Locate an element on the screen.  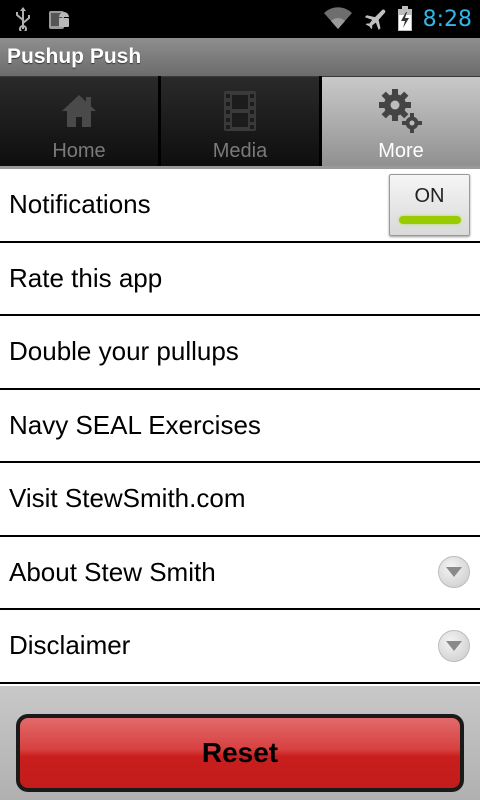
list-item-rate-app: Rate this app is located at coordinates (240, 279).